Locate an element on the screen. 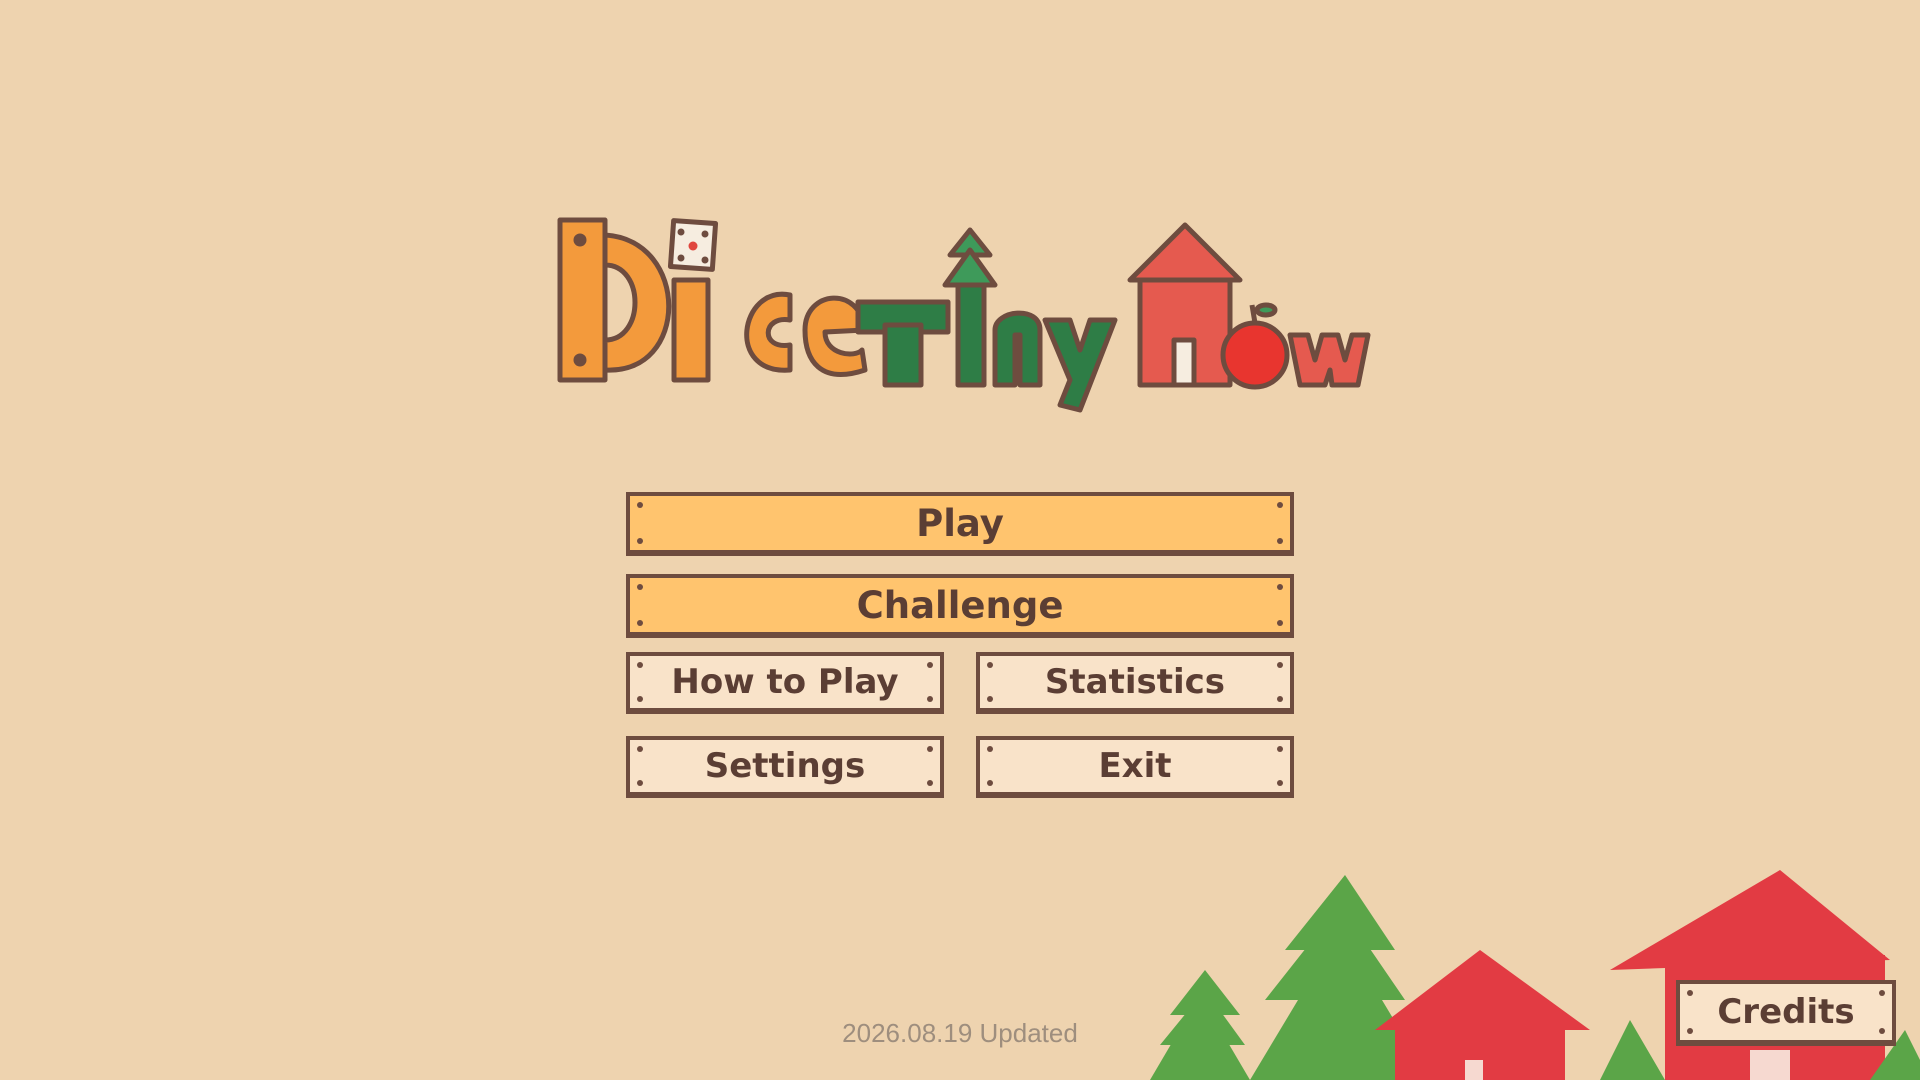 The height and width of the screenshot is (1080, 1920). exit-button: Exit is located at coordinates (1135, 767).